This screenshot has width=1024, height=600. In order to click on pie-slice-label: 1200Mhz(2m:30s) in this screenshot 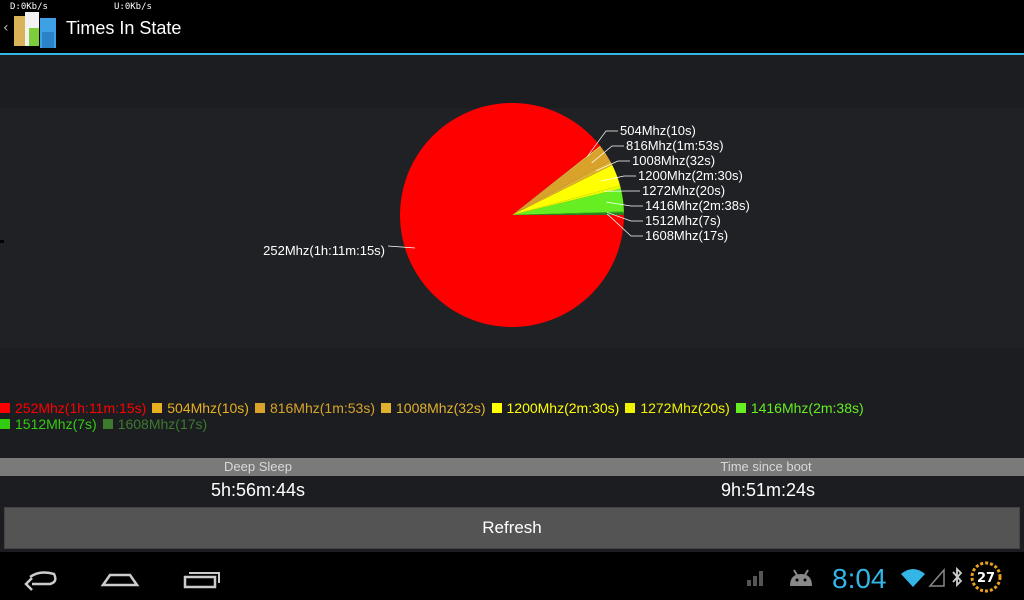, I will do `click(690, 175)`.